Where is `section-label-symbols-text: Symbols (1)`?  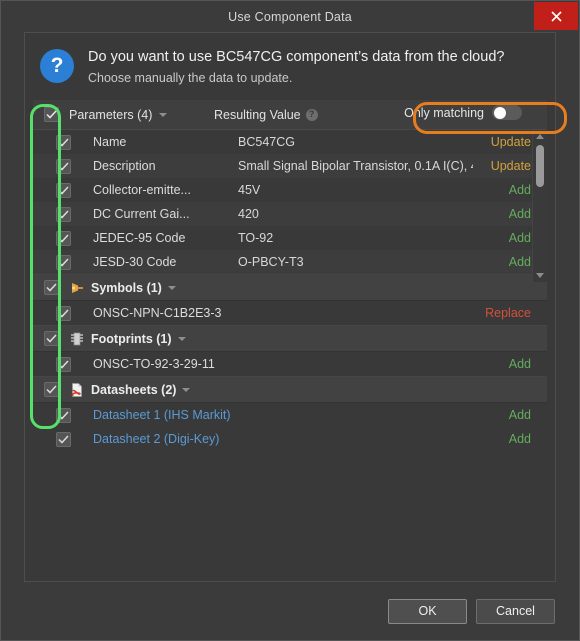
section-label-symbols-text: Symbols (1) is located at coordinates (126, 287).